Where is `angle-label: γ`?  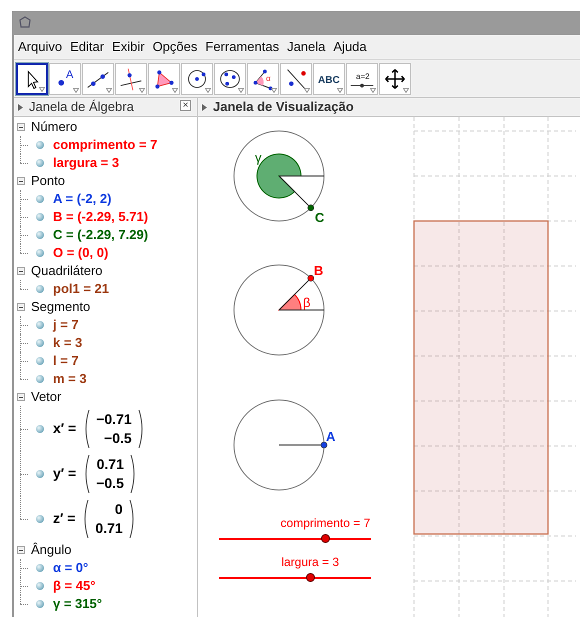 angle-label: γ is located at coordinates (258, 157).